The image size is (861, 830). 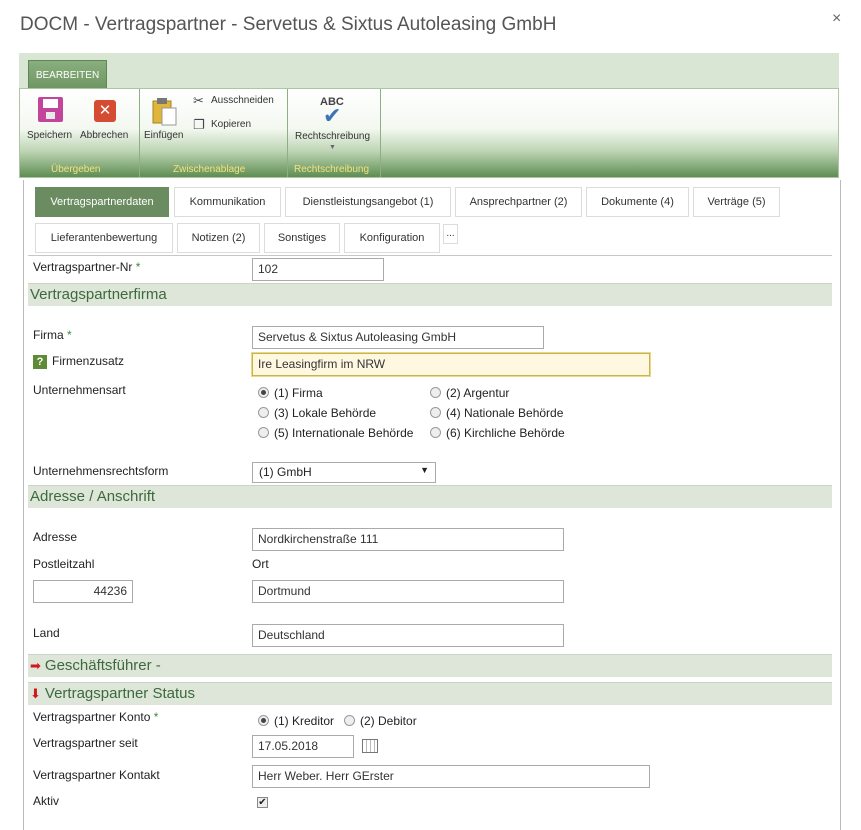 I want to click on close-icon: ×, so click(x=836, y=19).